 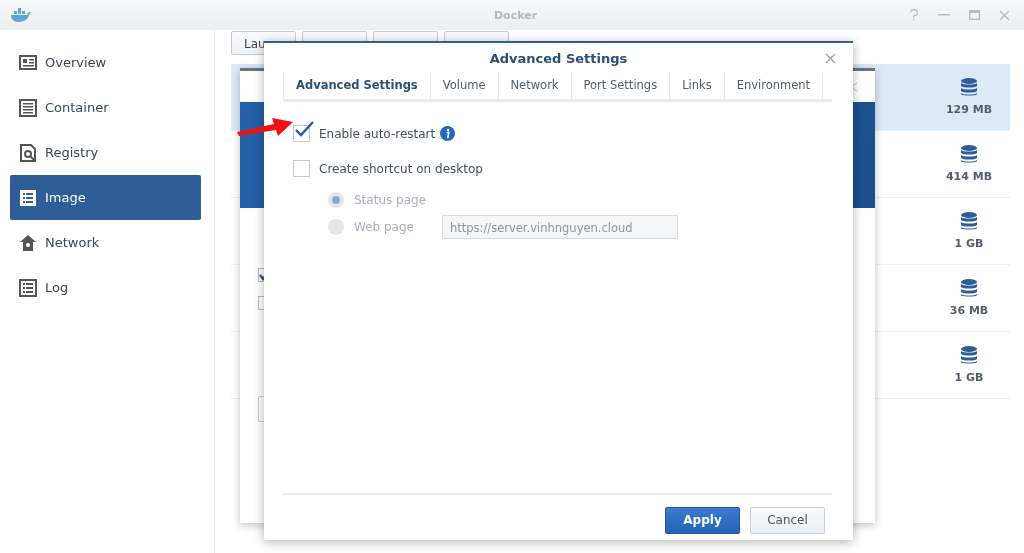 I want to click on size-text: 414 MB, so click(x=969, y=176).